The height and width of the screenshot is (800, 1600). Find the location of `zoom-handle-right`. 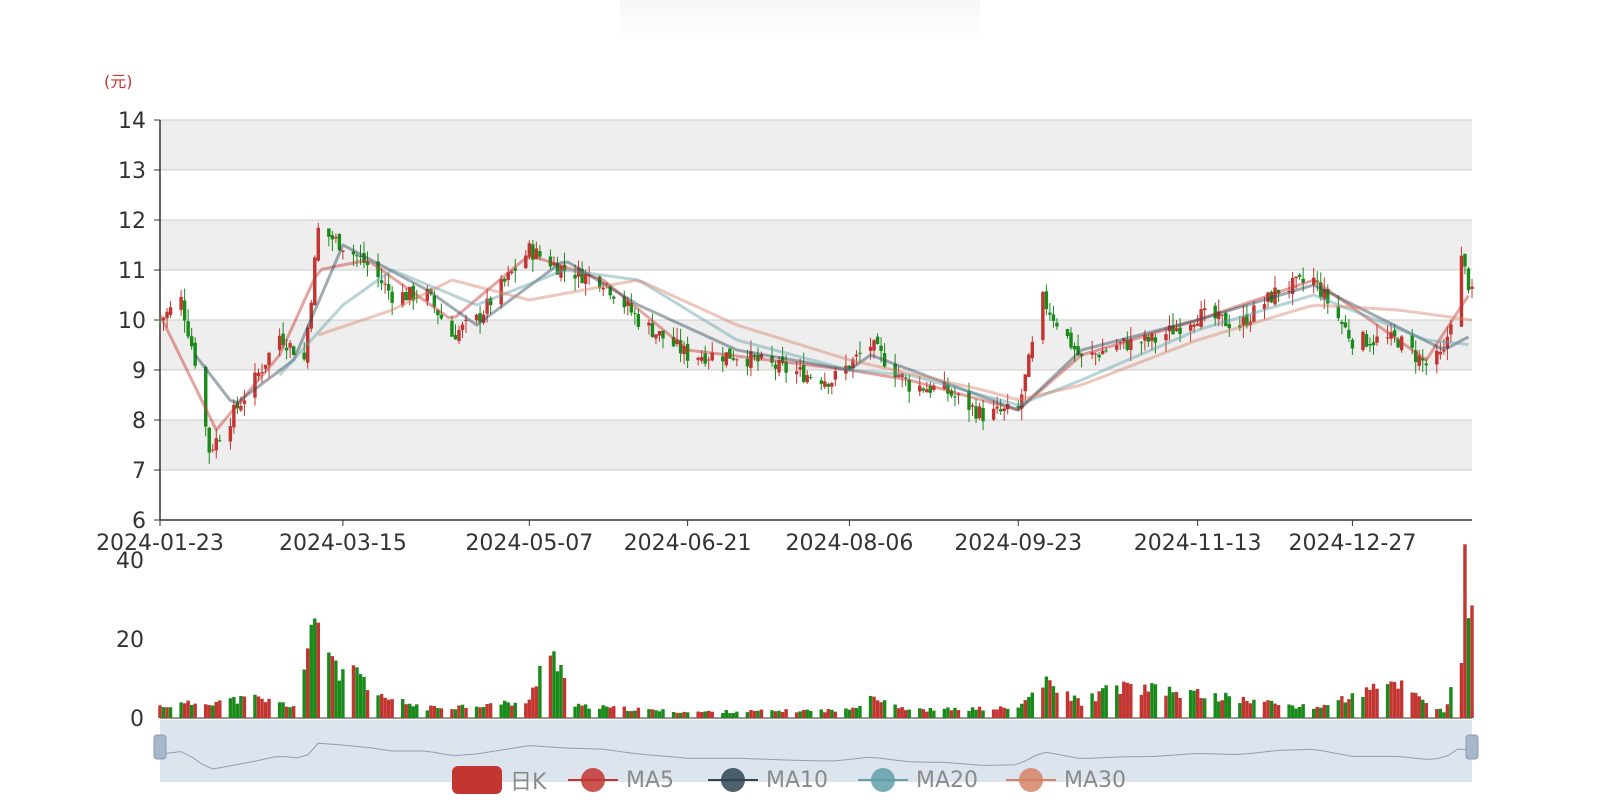

zoom-handle-right is located at coordinates (1472, 747).